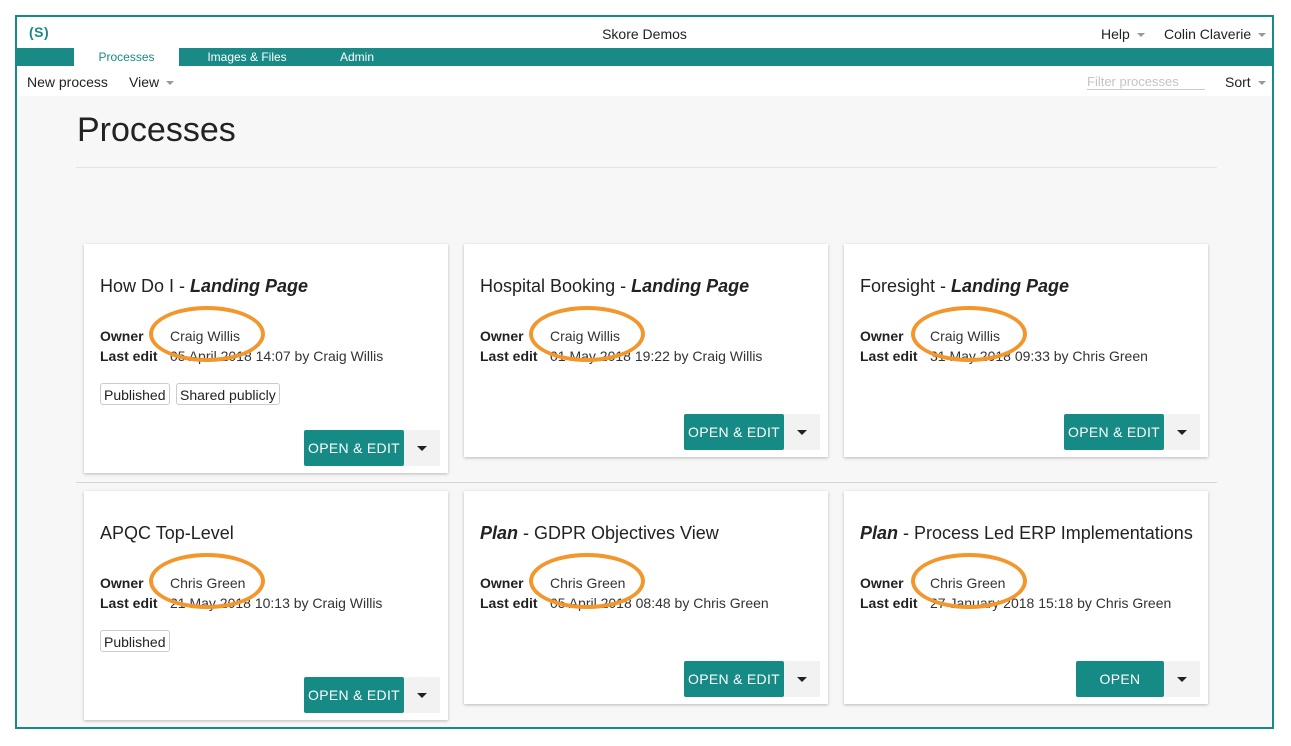  Describe the element at coordinates (276, 603) in the screenshot. I see `last-edit-value: 21 May 2018 10:13 by Craig Willis` at that location.